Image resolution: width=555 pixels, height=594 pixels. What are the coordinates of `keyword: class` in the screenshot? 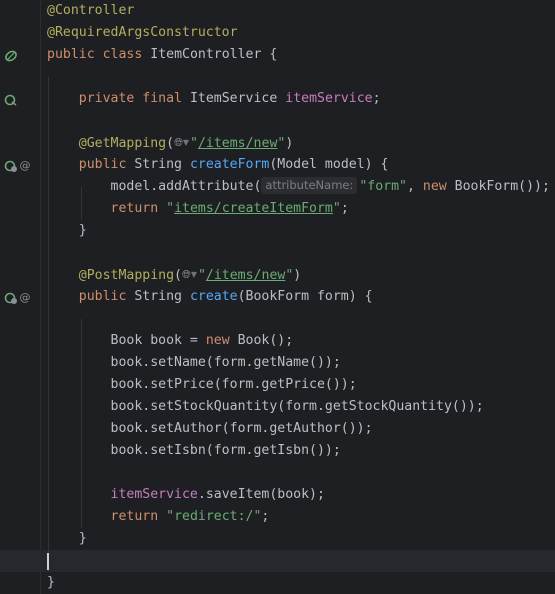 It's located at (122, 54).